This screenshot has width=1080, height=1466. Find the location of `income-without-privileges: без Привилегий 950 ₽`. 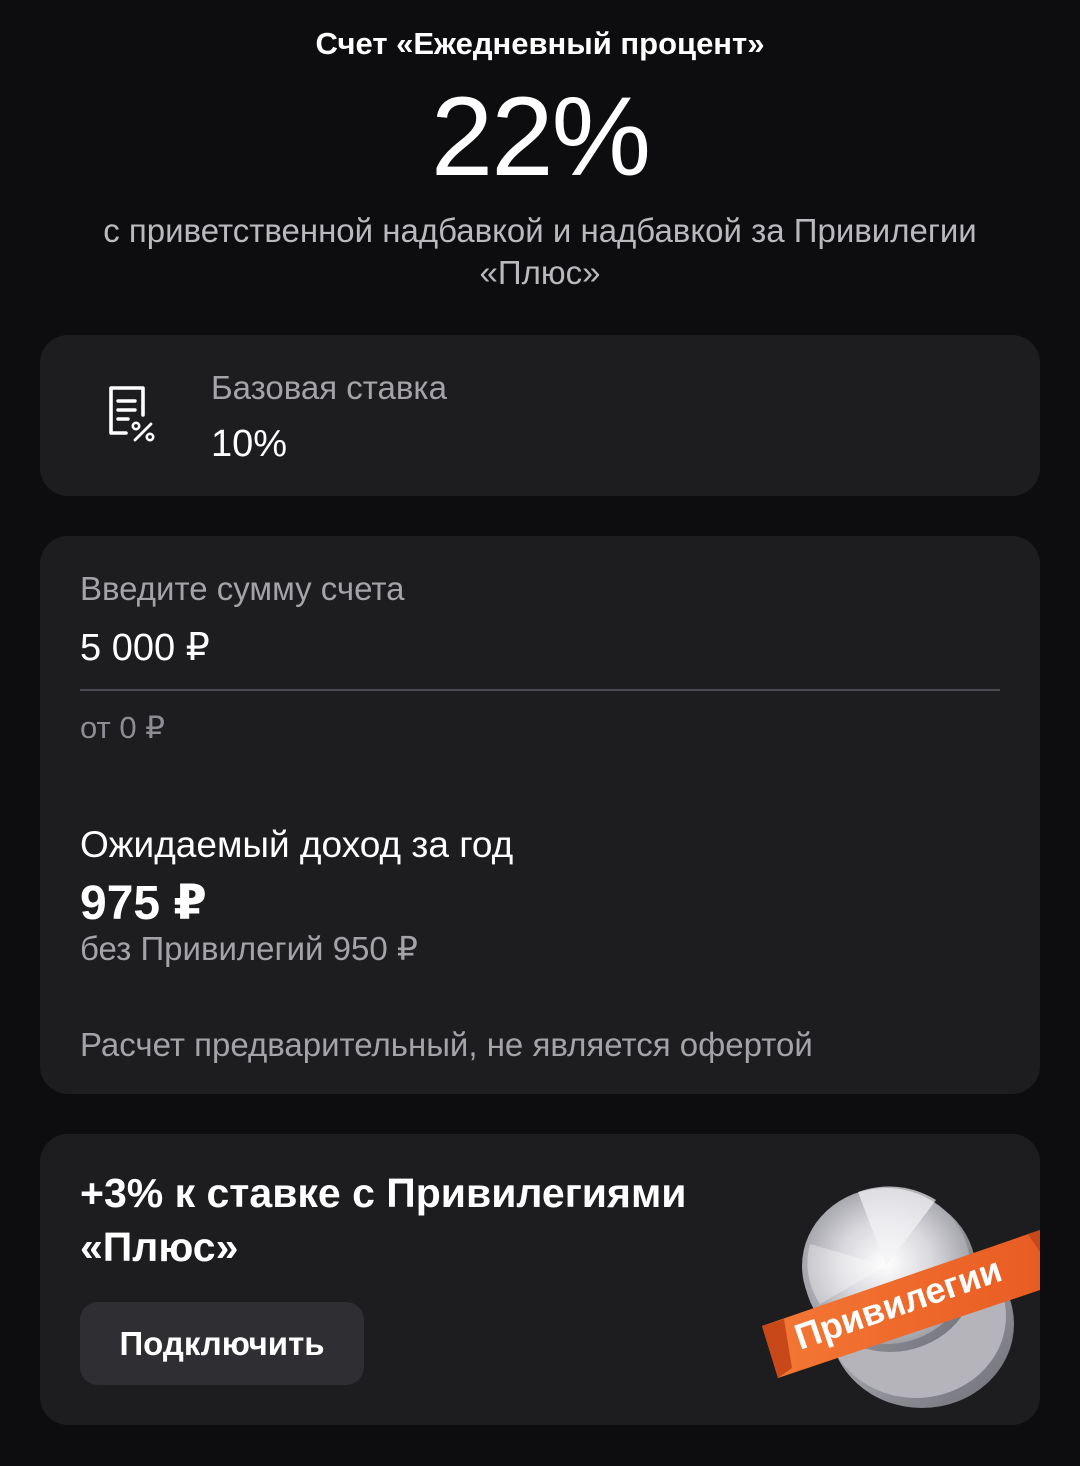

income-without-privileges: без Привилегий 950 ₽ is located at coordinates (249, 948).